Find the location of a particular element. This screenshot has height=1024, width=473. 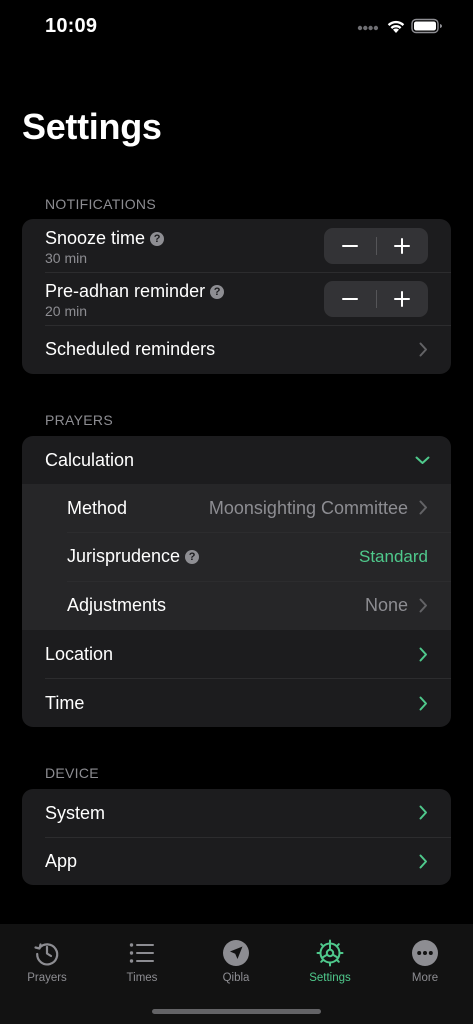

status-bar: 10:09 is located at coordinates (236, 27).